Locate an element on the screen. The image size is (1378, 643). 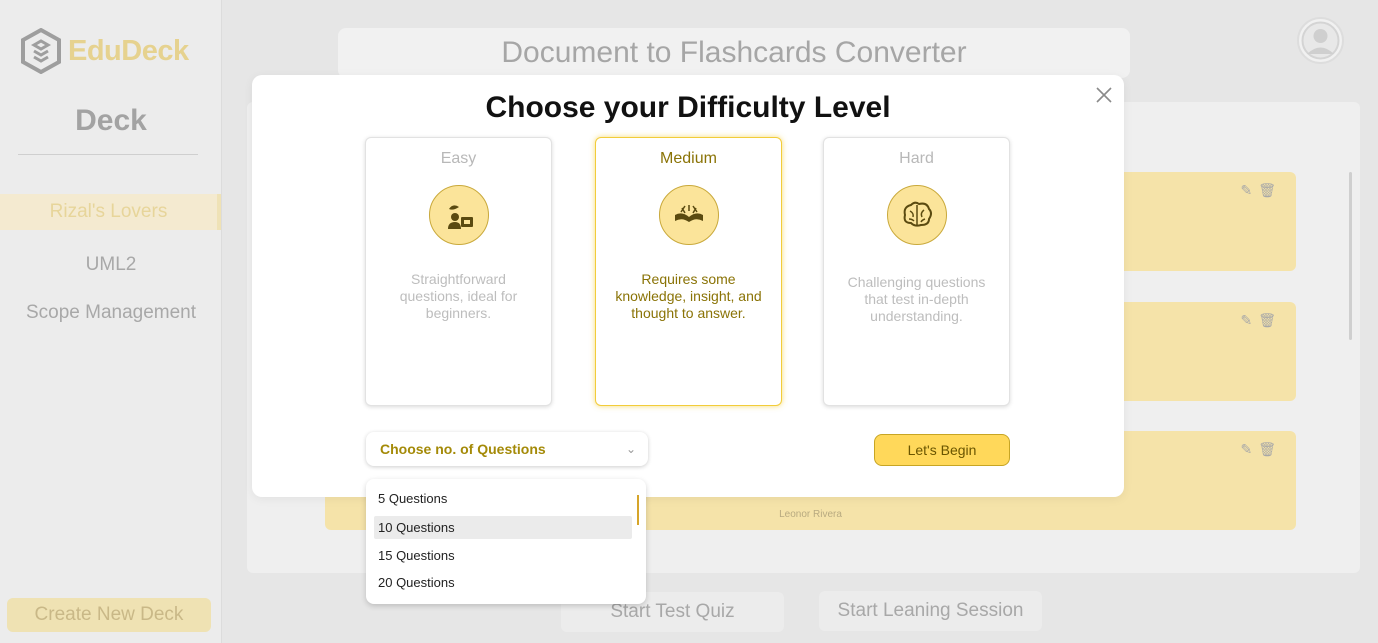
open-book-icon is located at coordinates (688, 215).